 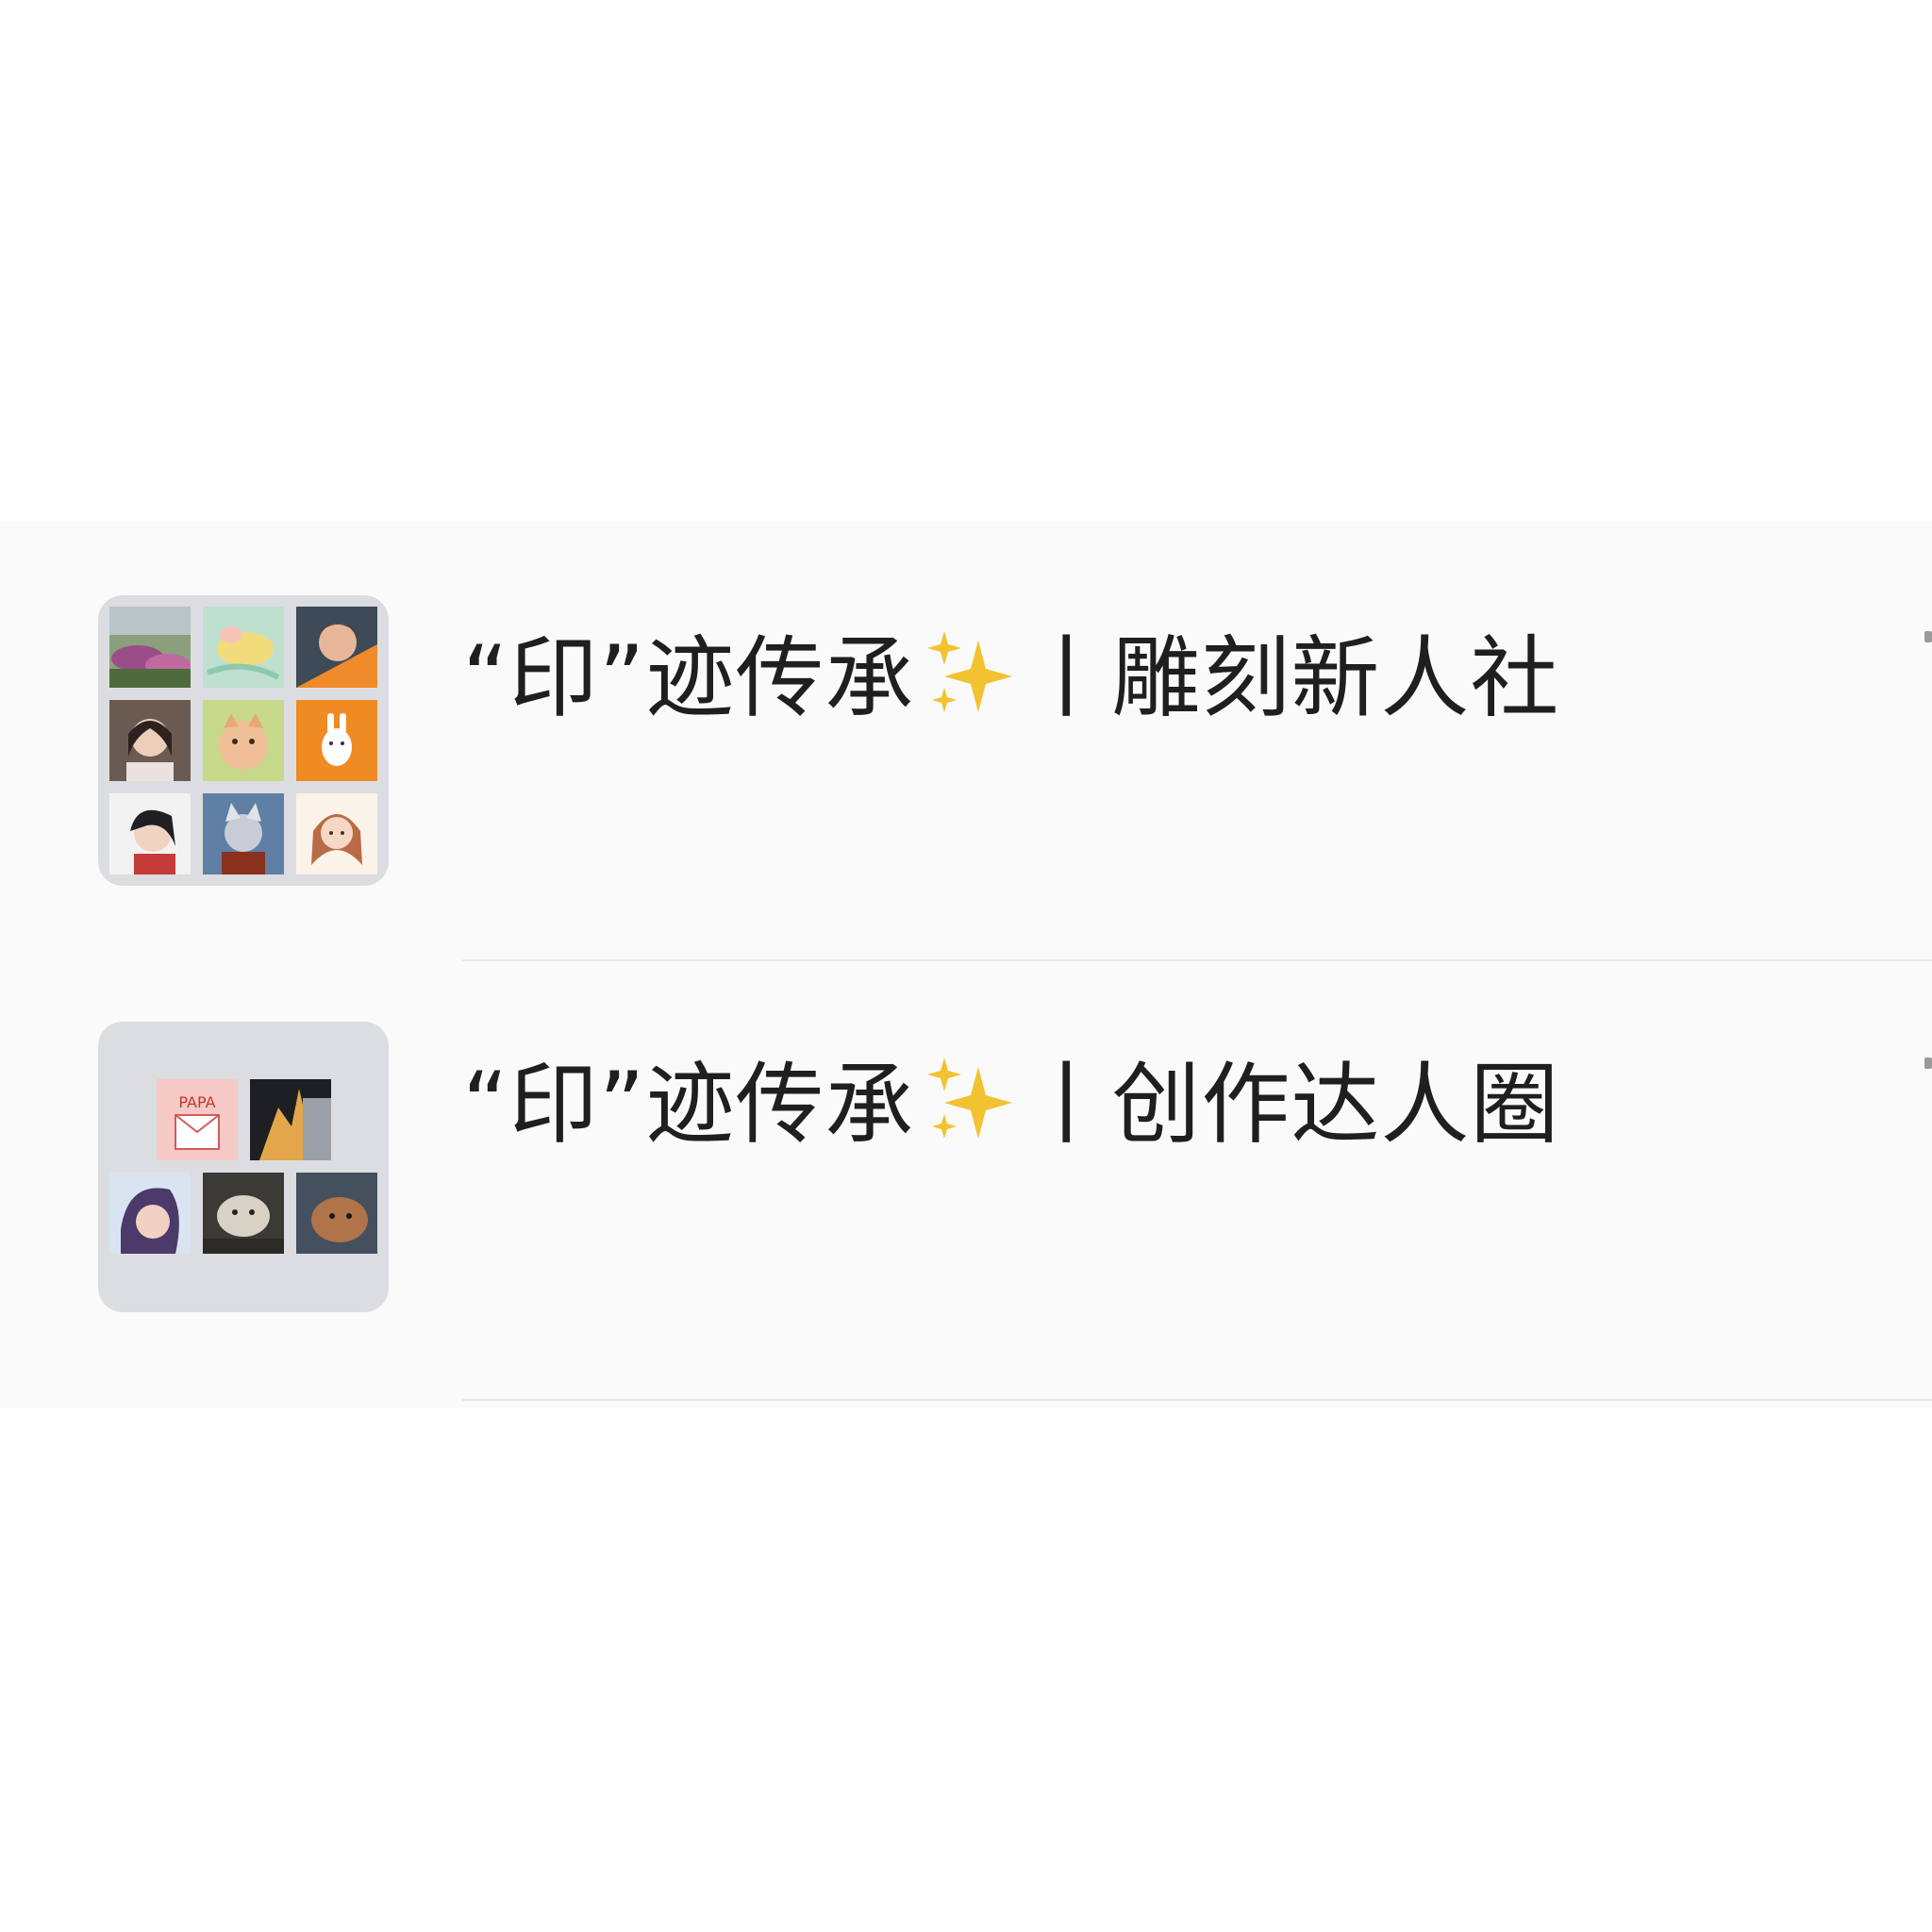 What do you see at coordinates (1197, 1400) in the screenshot?
I see `row-divider` at bounding box center [1197, 1400].